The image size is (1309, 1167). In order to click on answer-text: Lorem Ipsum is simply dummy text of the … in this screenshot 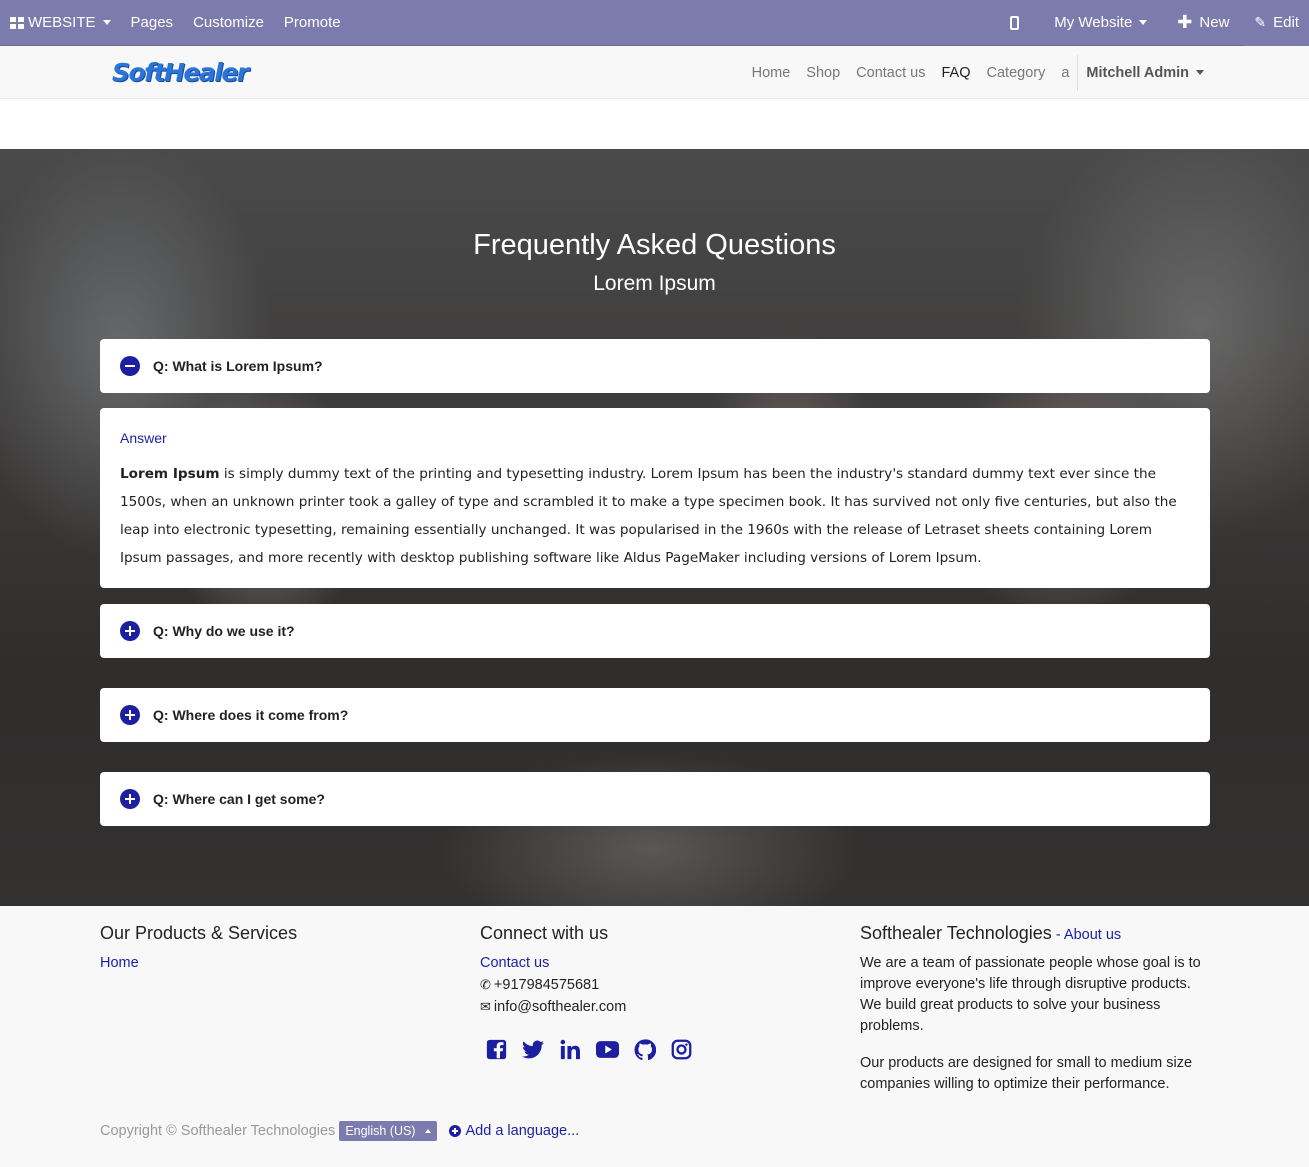, I will do `click(655, 516)`.